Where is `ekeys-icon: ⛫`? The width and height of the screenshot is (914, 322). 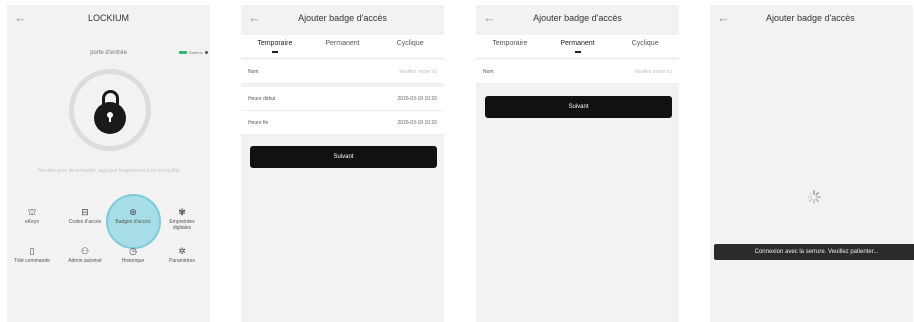 ekeys-icon: ⛫ is located at coordinates (32, 212).